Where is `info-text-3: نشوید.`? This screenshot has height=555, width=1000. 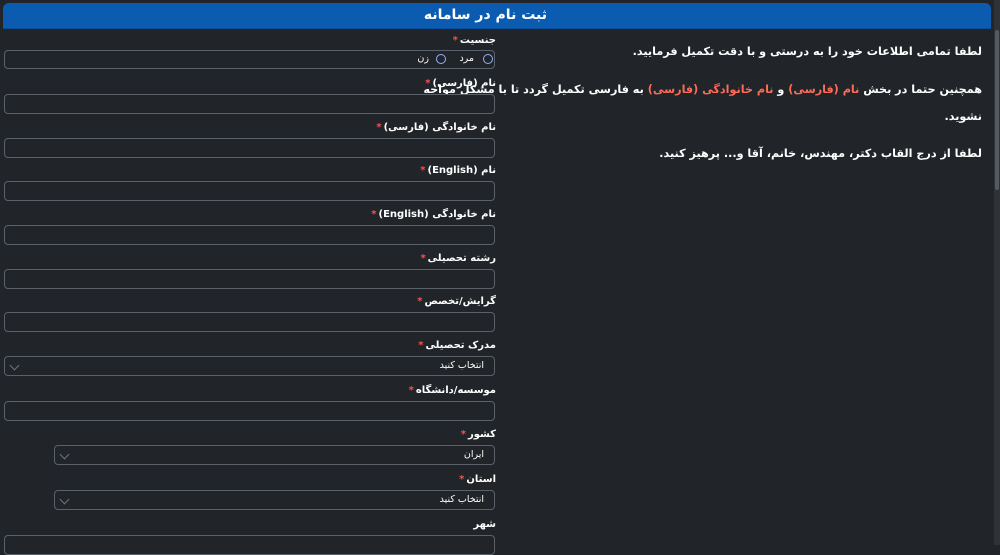
info-text-3: نشوید. is located at coordinates (963, 116).